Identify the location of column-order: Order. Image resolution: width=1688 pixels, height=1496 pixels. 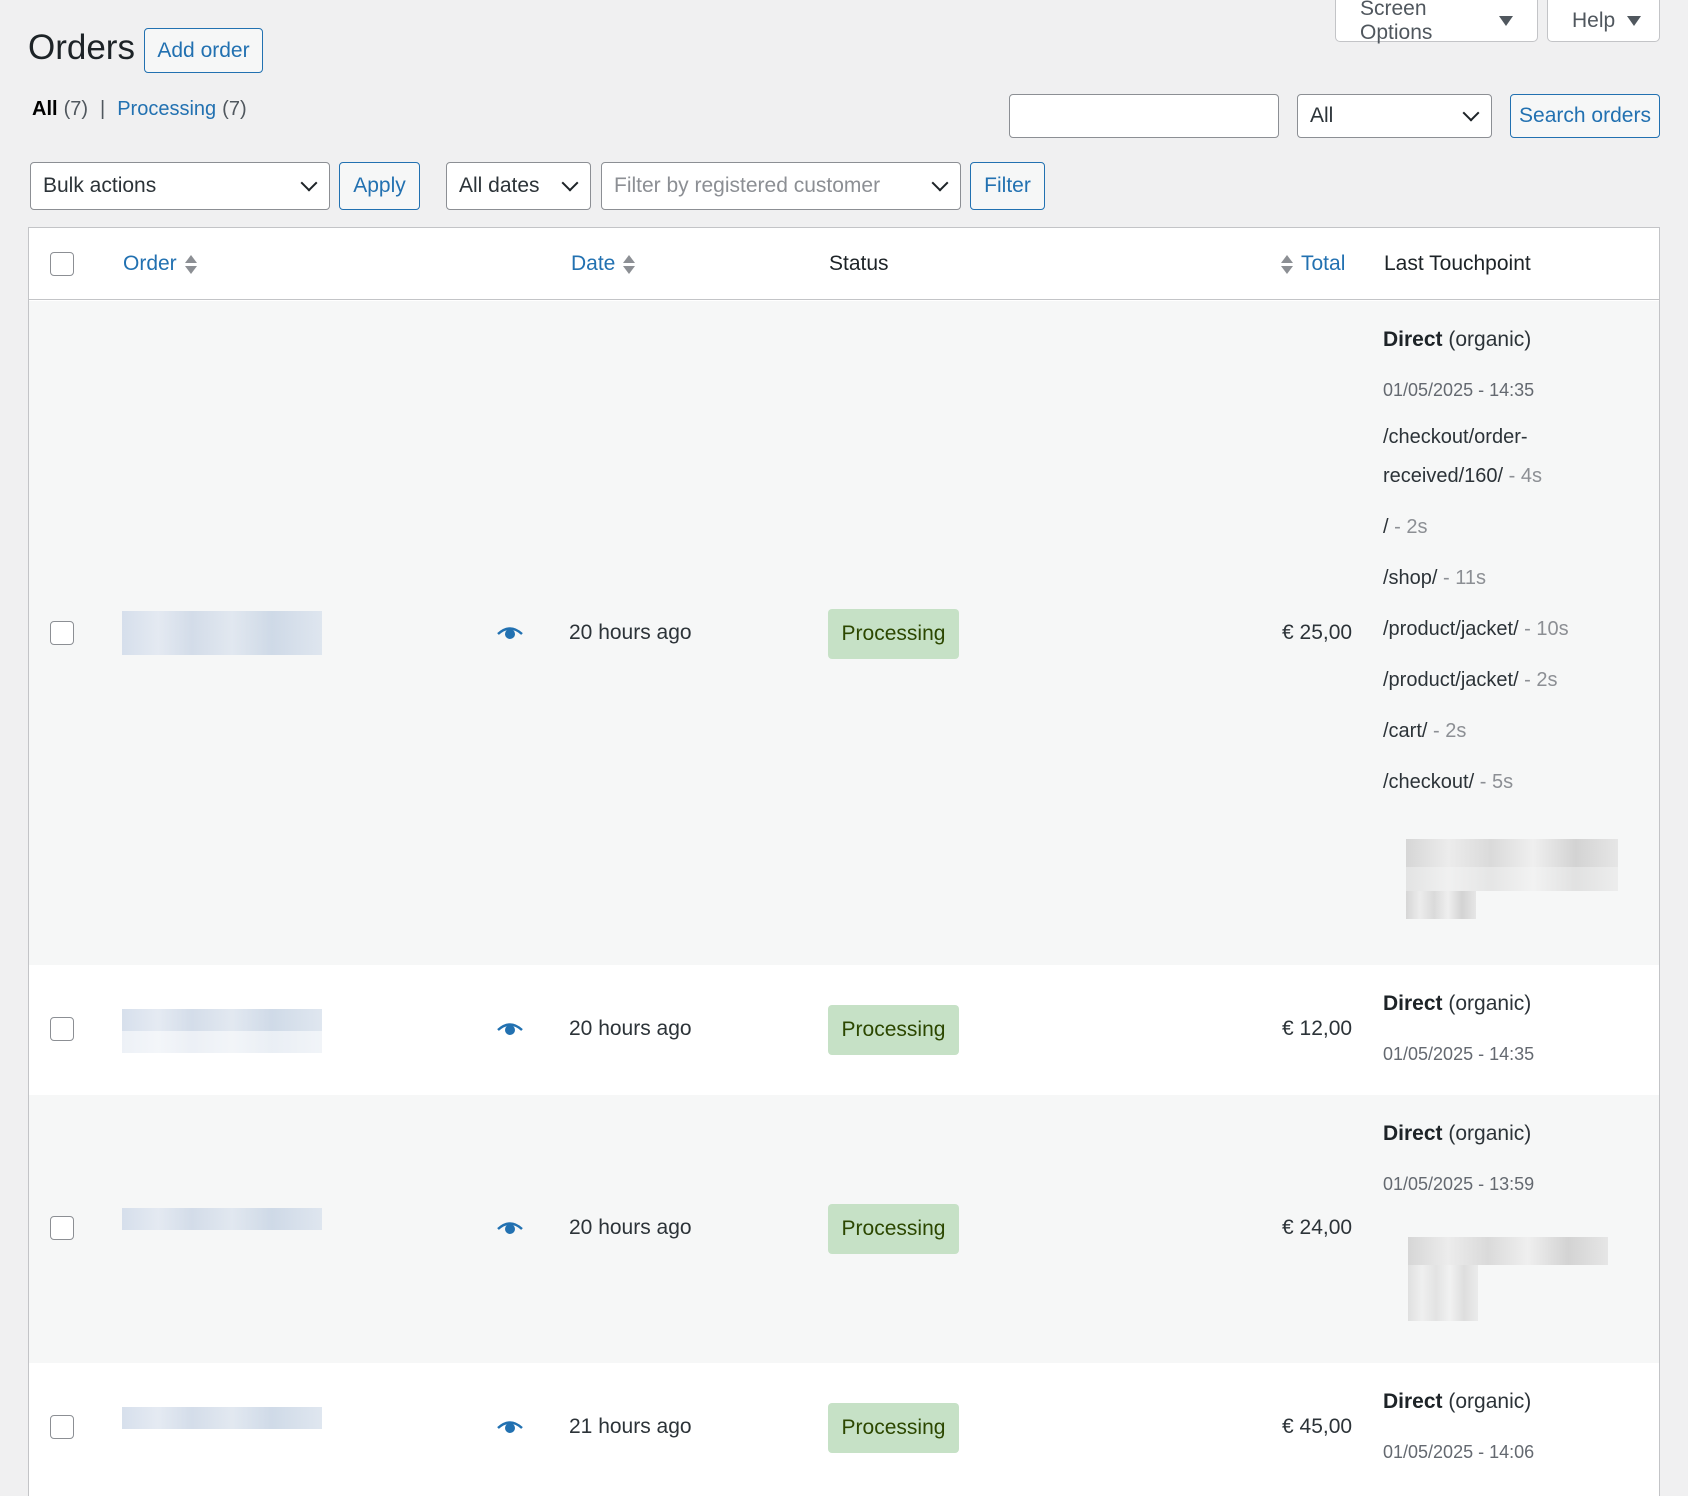
(160, 264).